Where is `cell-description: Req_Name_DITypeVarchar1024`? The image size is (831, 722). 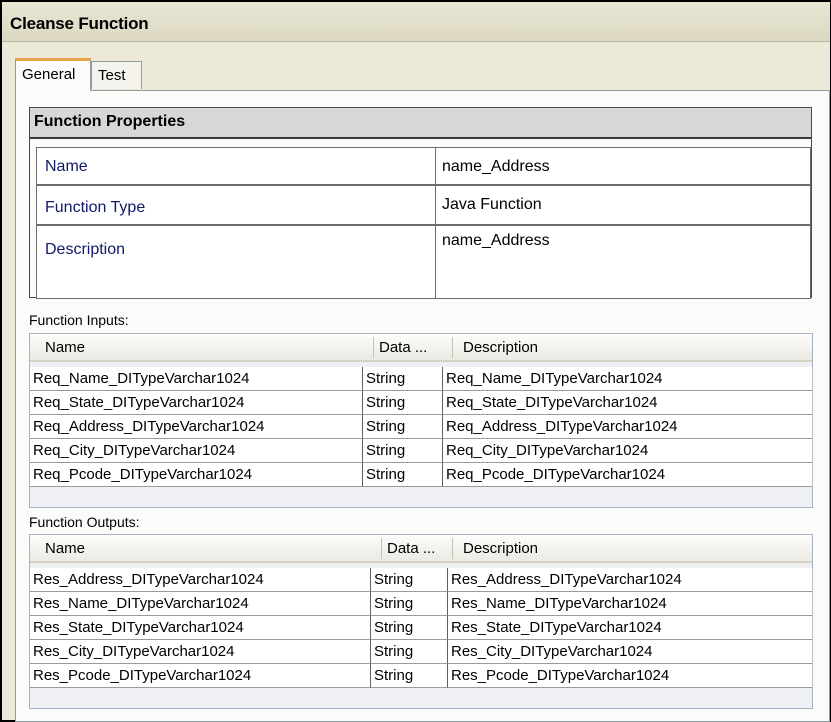
cell-description: Req_Name_DITypeVarchar1024 is located at coordinates (628, 379).